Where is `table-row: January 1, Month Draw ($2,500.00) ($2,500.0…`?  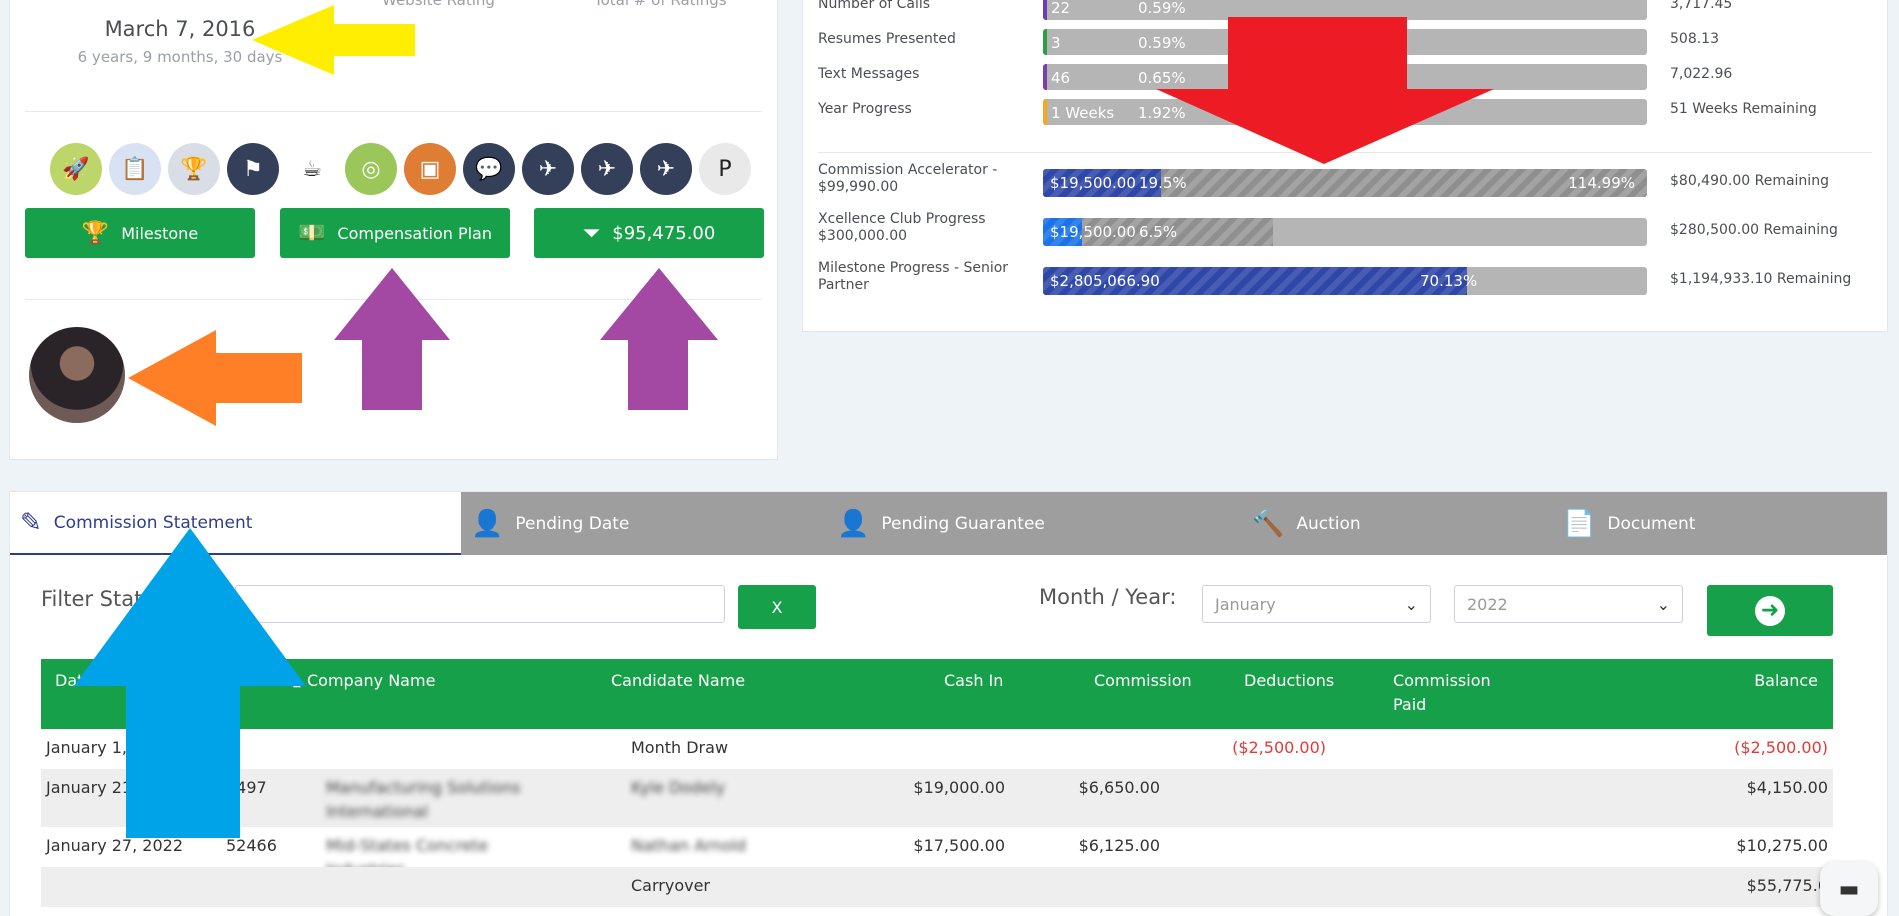 table-row: January 1, Month Draw ($2,500.00) ($2,500.0… is located at coordinates (937, 749).